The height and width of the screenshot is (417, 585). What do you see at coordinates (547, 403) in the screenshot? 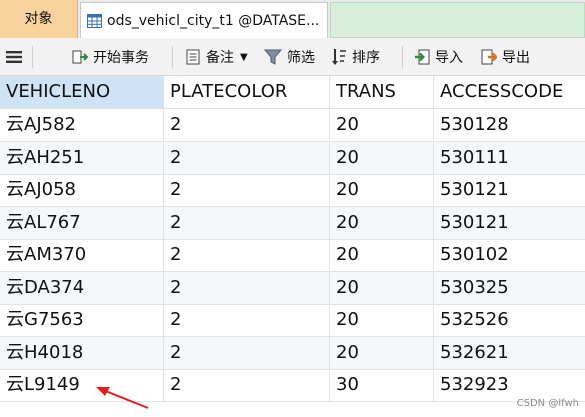
I see `watermark: CSDN @lfwh` at bounding box center [547, 403].